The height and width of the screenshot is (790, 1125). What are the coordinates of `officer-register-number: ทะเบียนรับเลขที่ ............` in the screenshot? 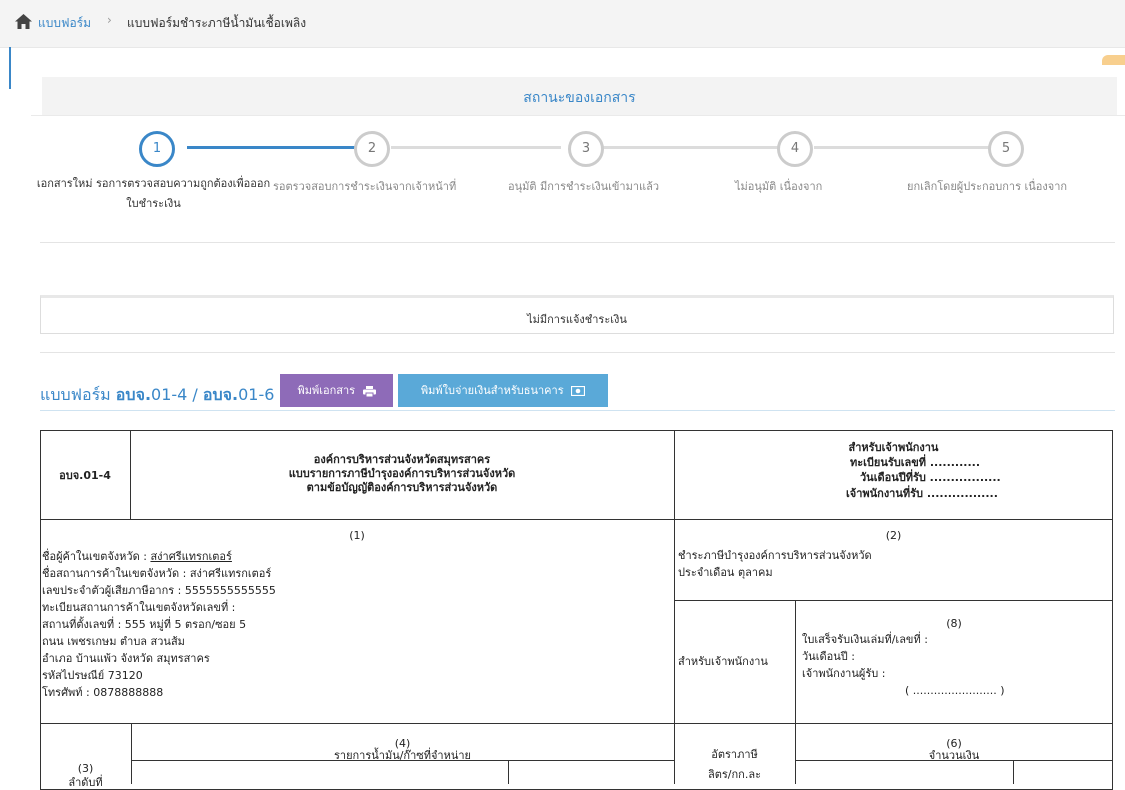 It's located at (915, 462).